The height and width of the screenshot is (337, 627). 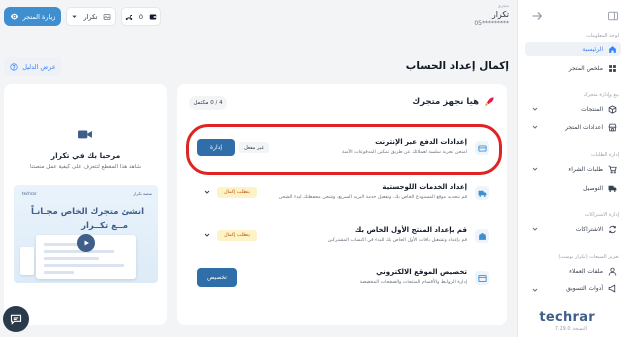 What do you see at coordinates (584, 288) in the screenshot?
I see `sidebar-item-label: أدوات التسويق` at bounding box center [584, 288].